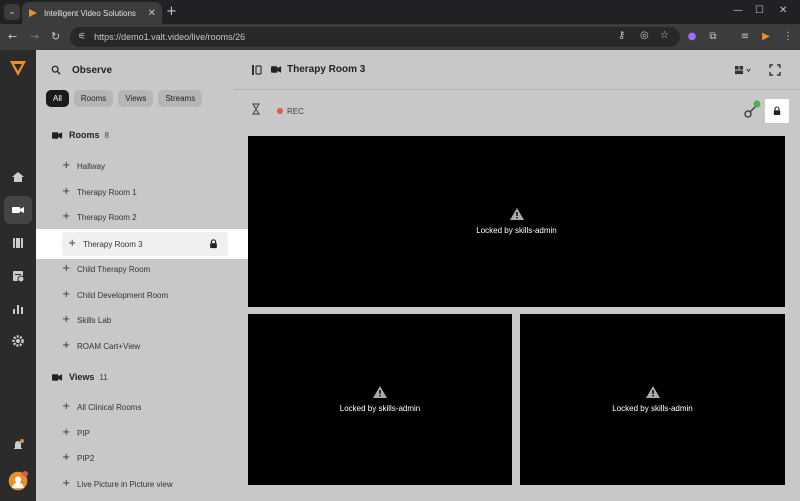 The width and height of the screenshot is (800, 501). What do you see at coordinates (738, 10) in the screenshot?
I see `minimize-icon: —` at bounding box center [738, 10].